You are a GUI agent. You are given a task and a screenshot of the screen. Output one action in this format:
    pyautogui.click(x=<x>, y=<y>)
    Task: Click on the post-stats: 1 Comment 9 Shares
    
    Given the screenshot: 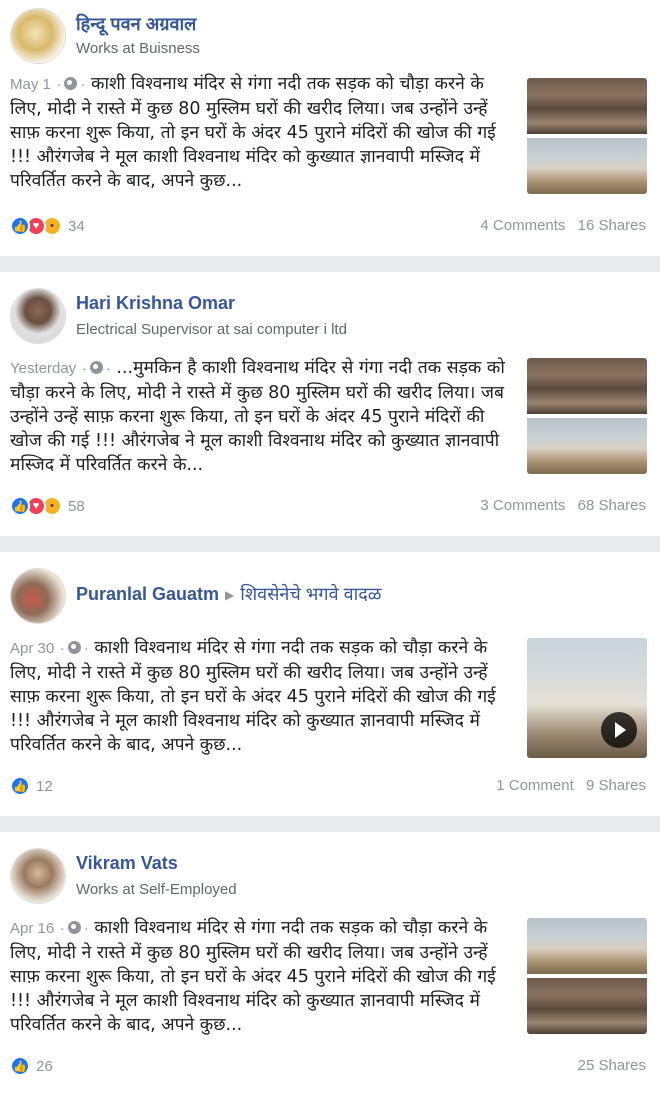 What is the action you would take?
    pyautogui.click(x=571, y=785)
    